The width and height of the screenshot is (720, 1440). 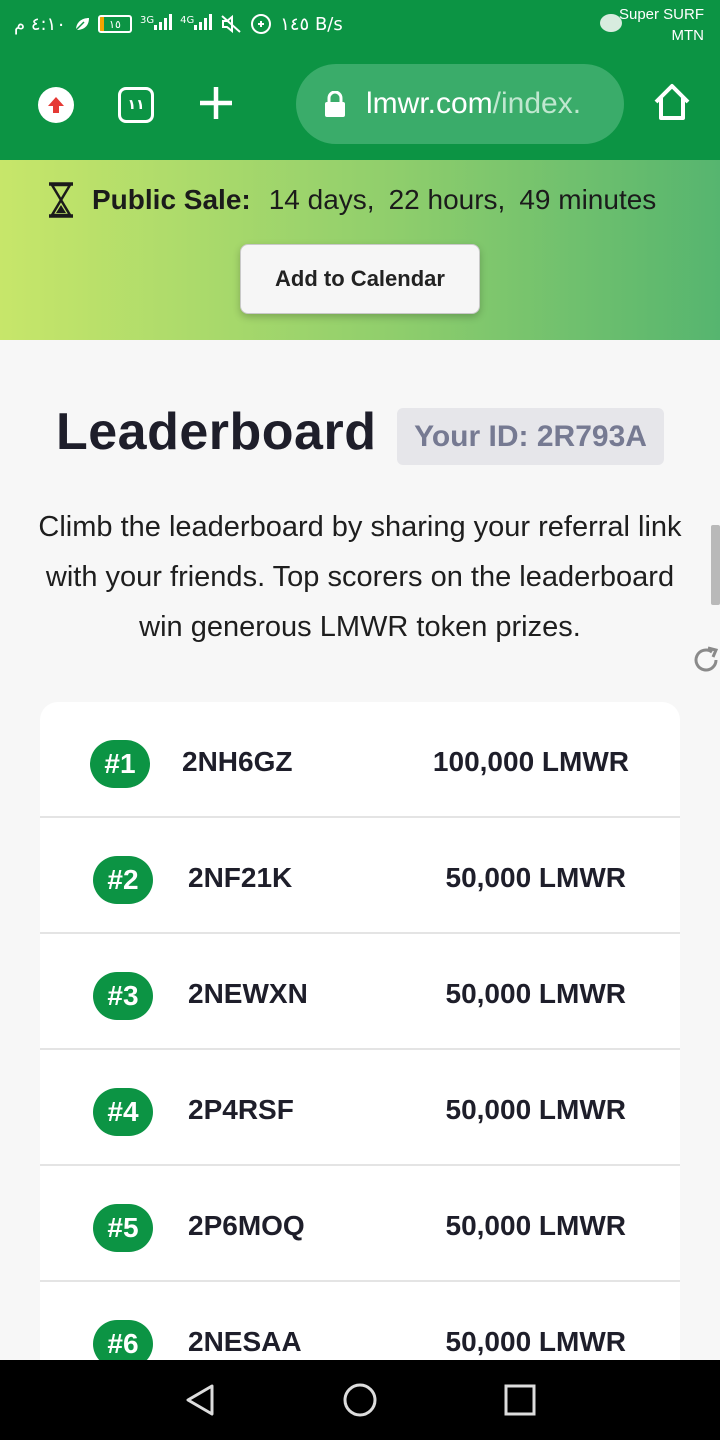 I want to click on system-nav-bar, so click(x=360, y=1400).